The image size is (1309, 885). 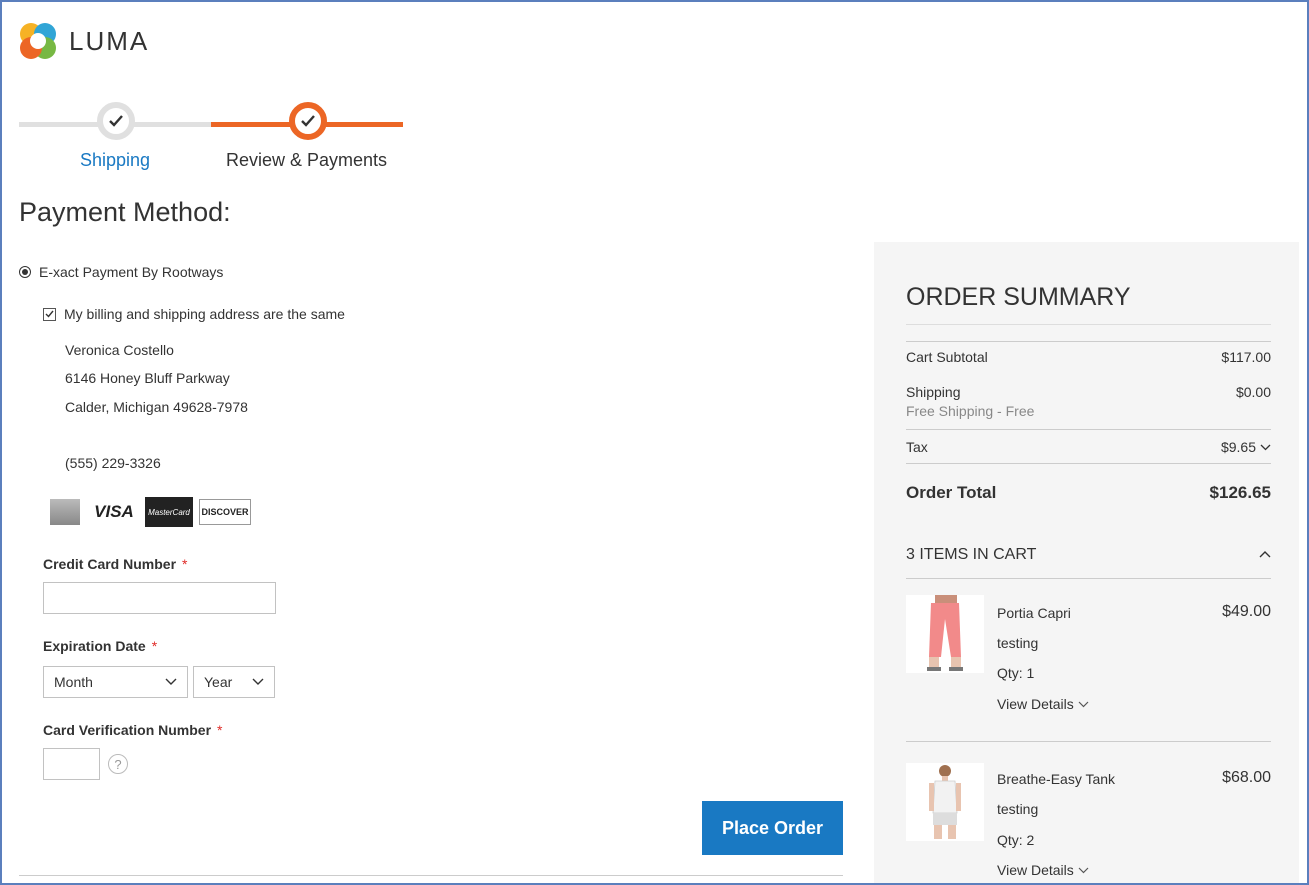 I want to click on tax-label: Tax, so click(x=917, y=447).